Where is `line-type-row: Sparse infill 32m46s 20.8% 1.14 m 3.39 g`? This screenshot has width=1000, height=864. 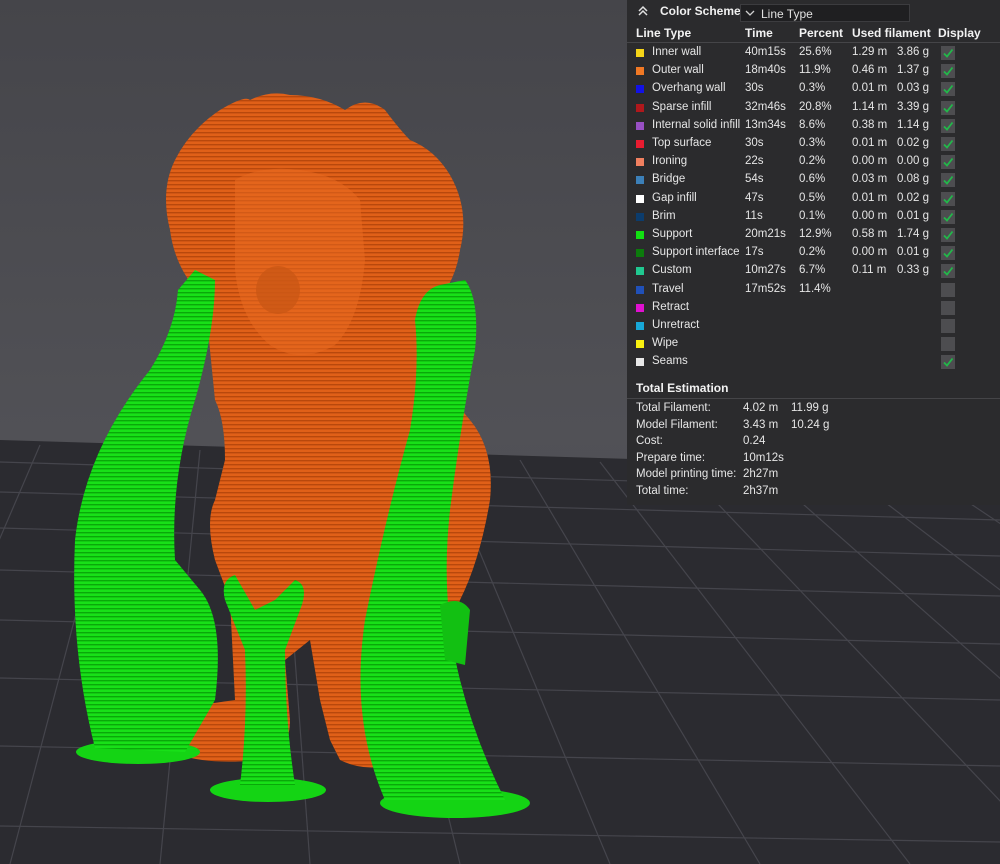
line-type-row: Sparse infill 32m46s 20.8% 1.14 m 3.39 g is located at coordinates (813, 108).